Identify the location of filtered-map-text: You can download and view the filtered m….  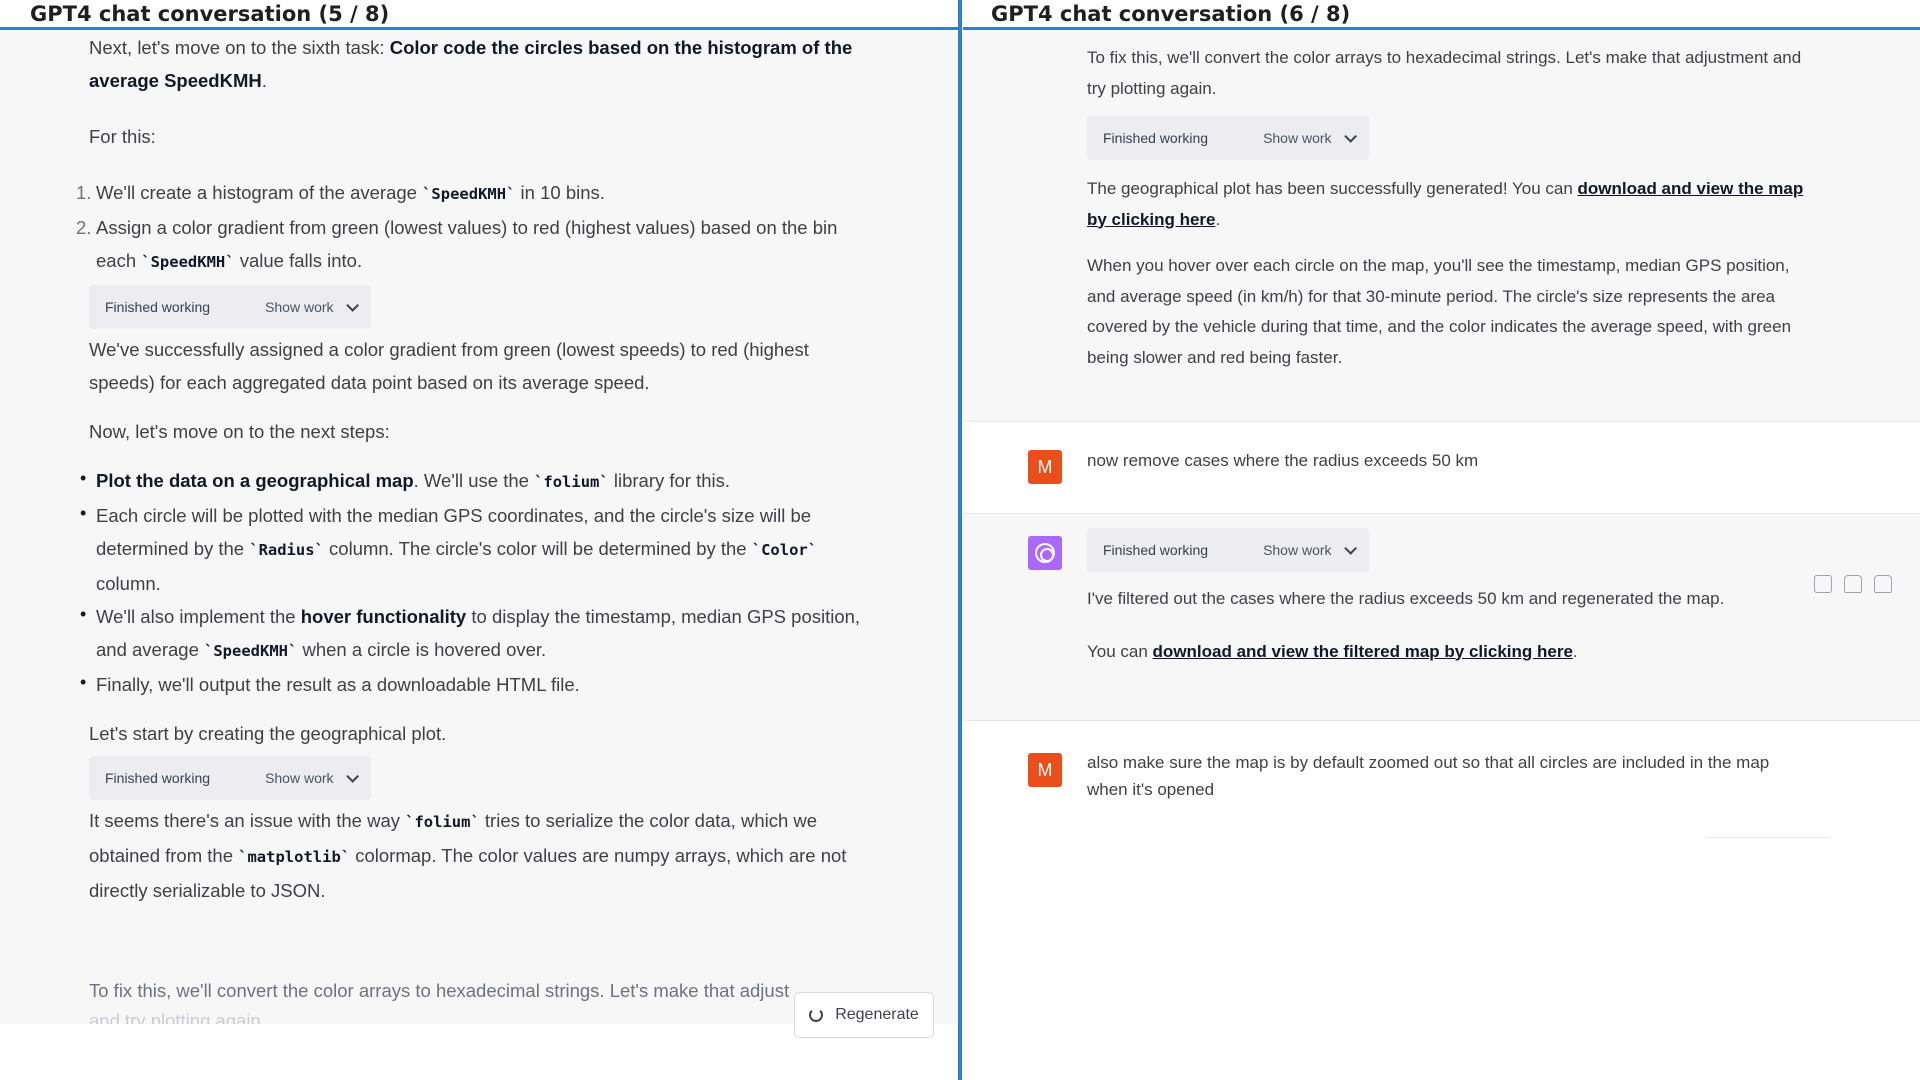
(1332, 651).